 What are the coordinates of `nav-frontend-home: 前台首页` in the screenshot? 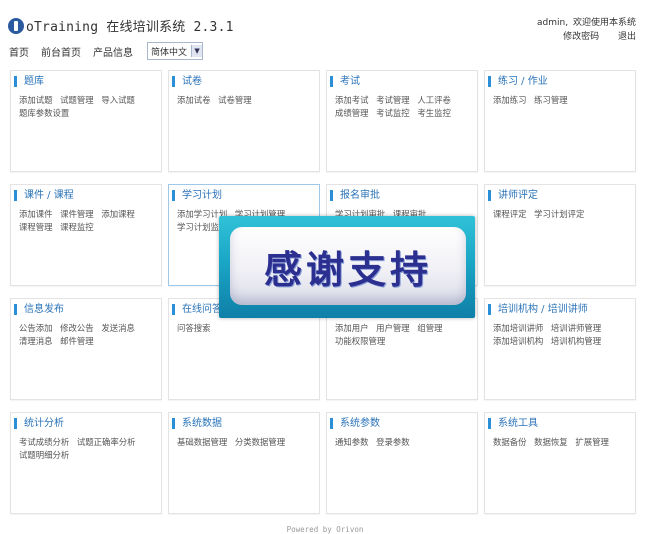 It's located at (61, 51).